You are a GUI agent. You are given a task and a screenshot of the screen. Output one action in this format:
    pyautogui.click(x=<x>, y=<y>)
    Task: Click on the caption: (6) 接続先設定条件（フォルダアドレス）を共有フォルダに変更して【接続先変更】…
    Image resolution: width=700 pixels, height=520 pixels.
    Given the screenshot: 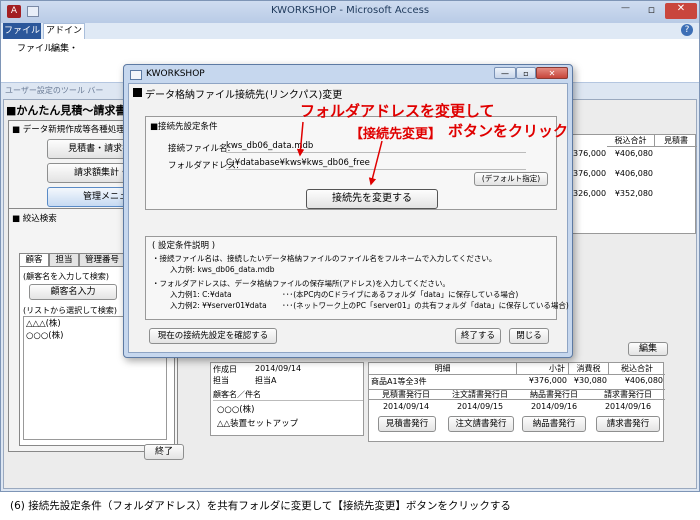 What is the action you would take?
    pyautogui.click(x=260, y=506)
    